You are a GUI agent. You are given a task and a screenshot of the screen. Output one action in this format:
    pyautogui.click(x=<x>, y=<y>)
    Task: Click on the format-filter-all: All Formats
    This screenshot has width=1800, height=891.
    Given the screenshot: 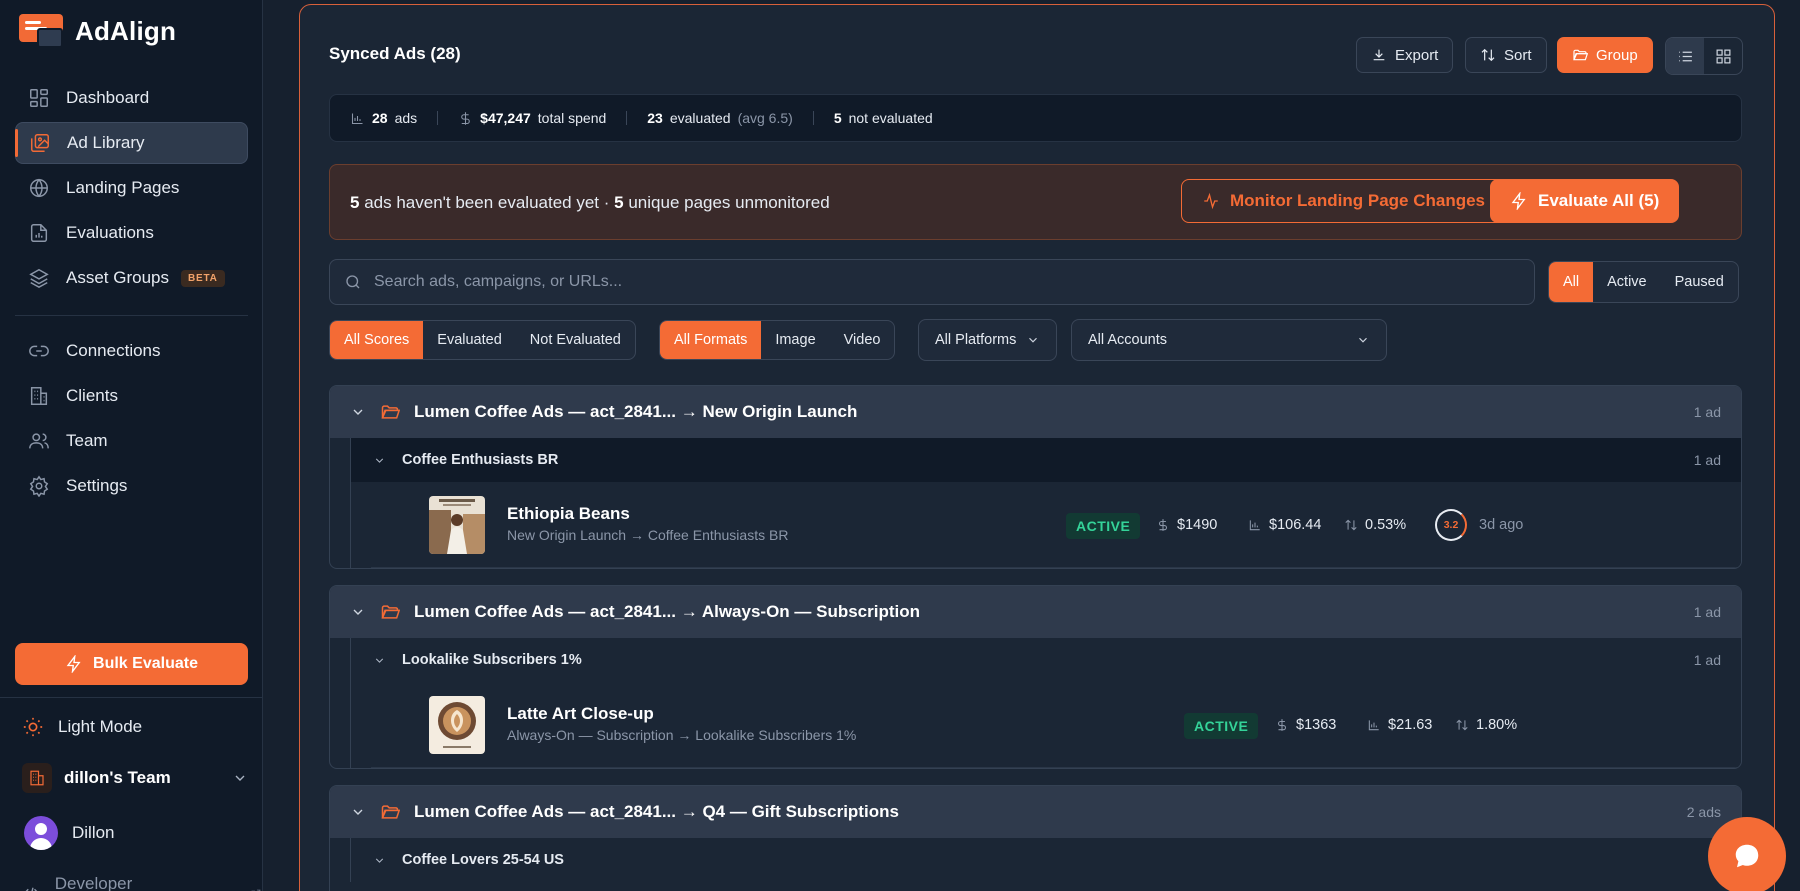 What is the action you would take?
    pyautogui.click(x=711, y=340)
    